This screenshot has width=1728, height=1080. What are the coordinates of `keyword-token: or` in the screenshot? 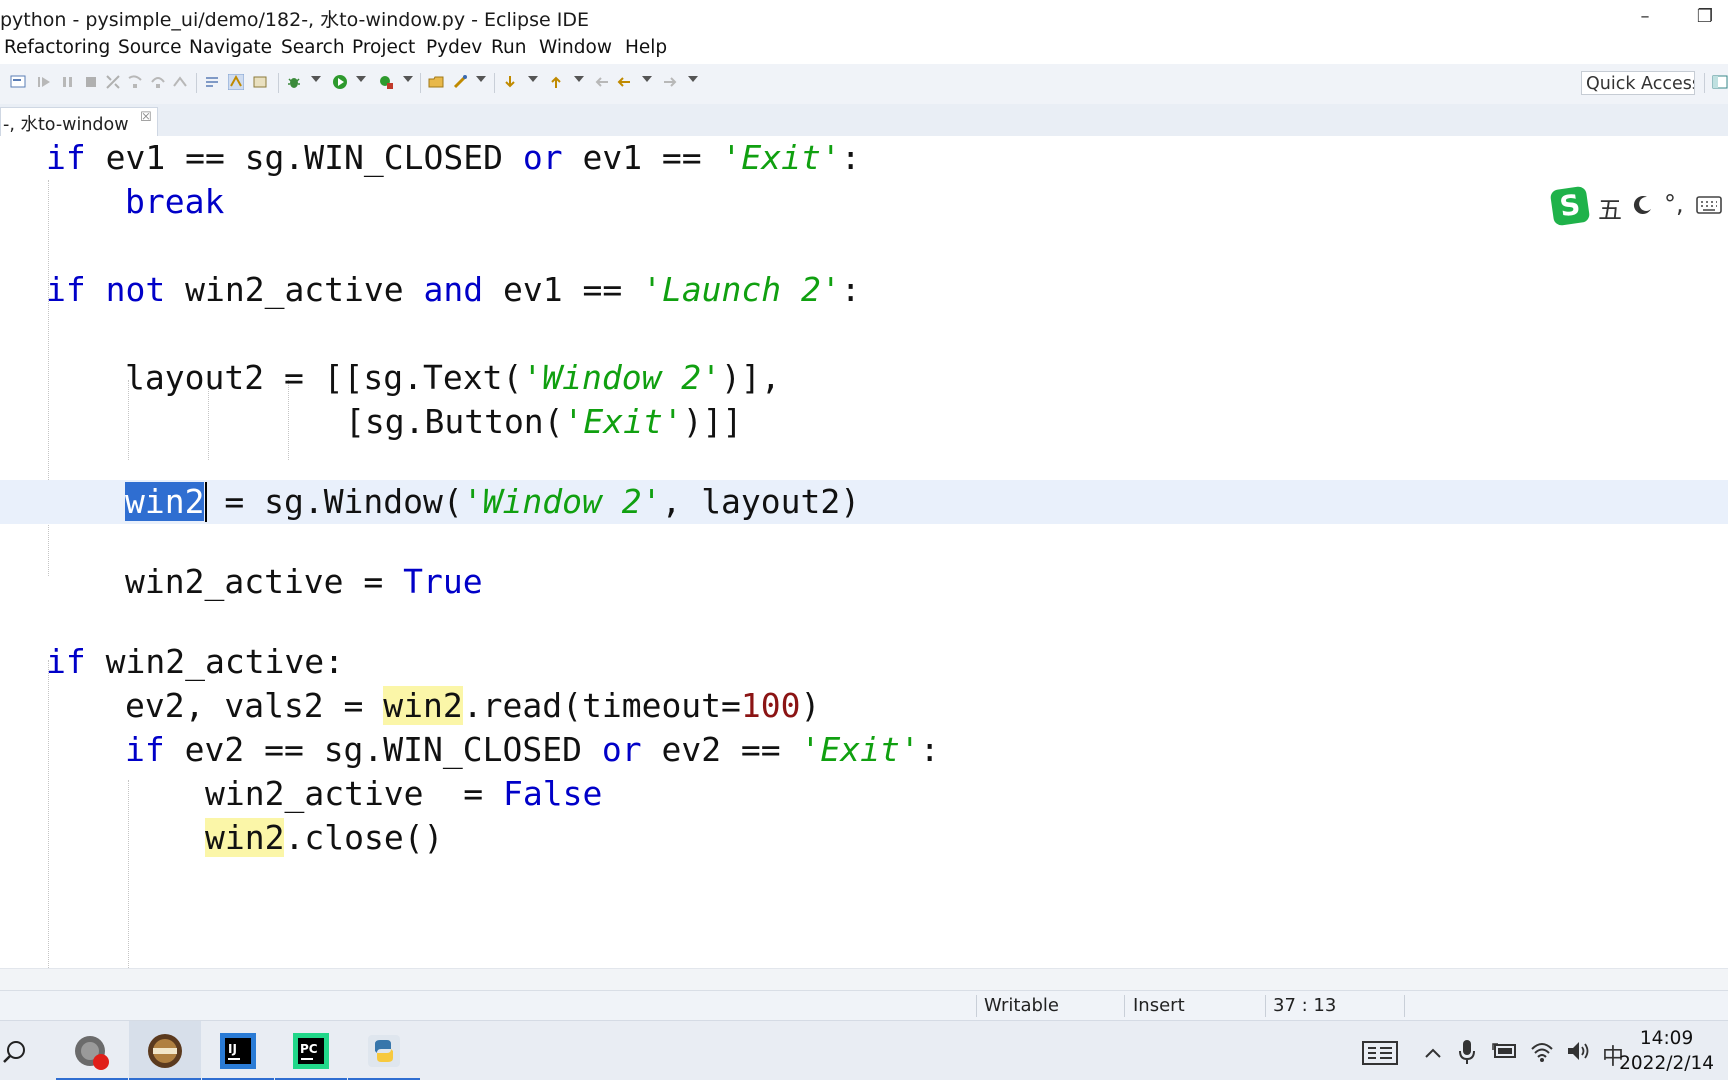 It's located at (542, 157).